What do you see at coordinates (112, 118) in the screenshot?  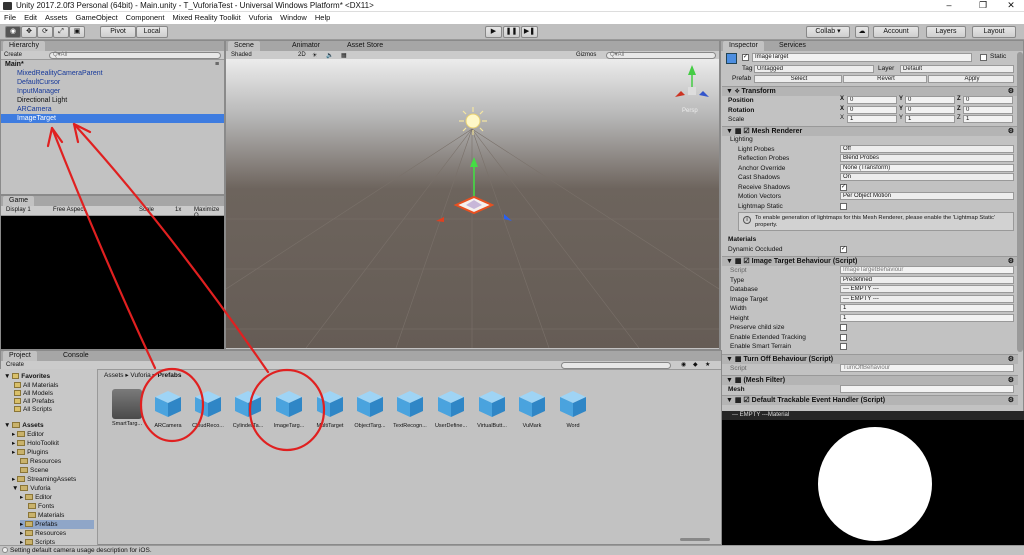 I see `hierarchy-item-imagetarget: ImageTarget` at bounding box center [112, 118].